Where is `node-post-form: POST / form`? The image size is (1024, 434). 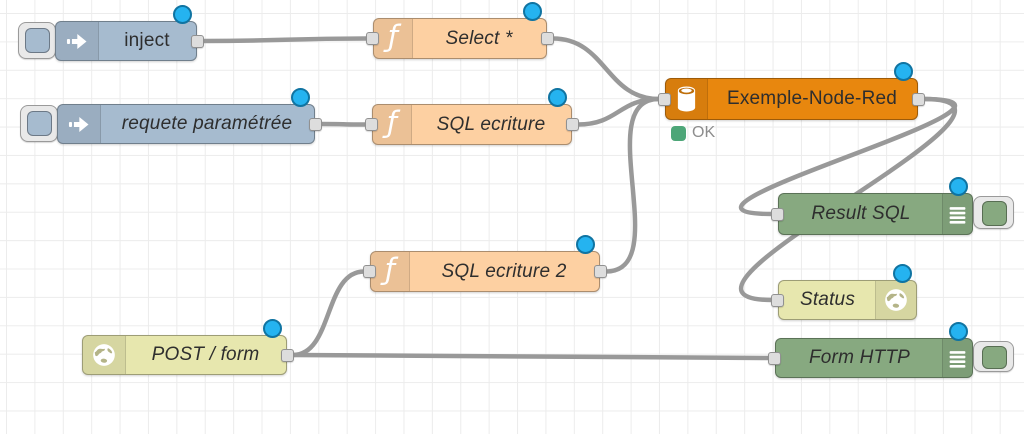
node-post-form: POST / form is located at coordinates (188, 347).